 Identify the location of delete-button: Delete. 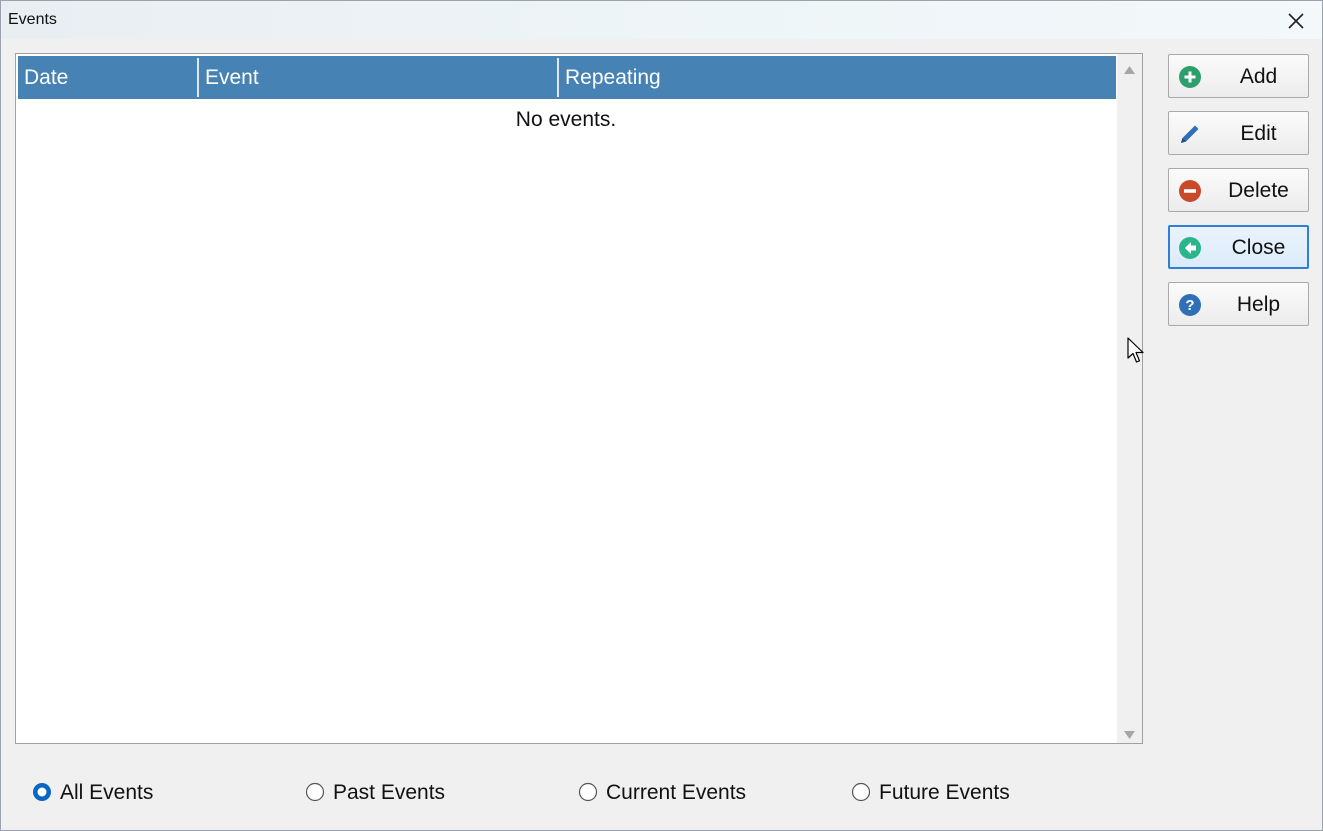
(1238, 190).